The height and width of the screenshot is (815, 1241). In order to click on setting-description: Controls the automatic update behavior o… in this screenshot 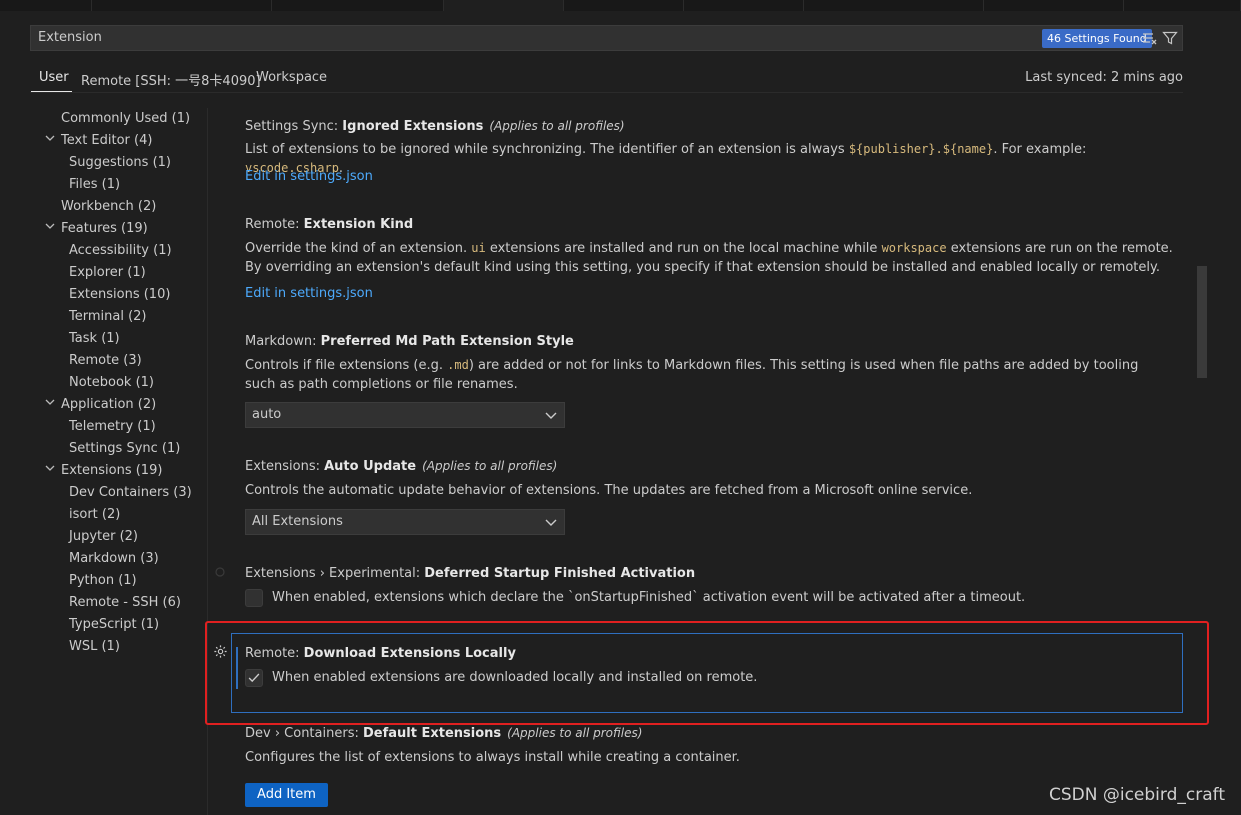, I will do `click(609, 490)`.